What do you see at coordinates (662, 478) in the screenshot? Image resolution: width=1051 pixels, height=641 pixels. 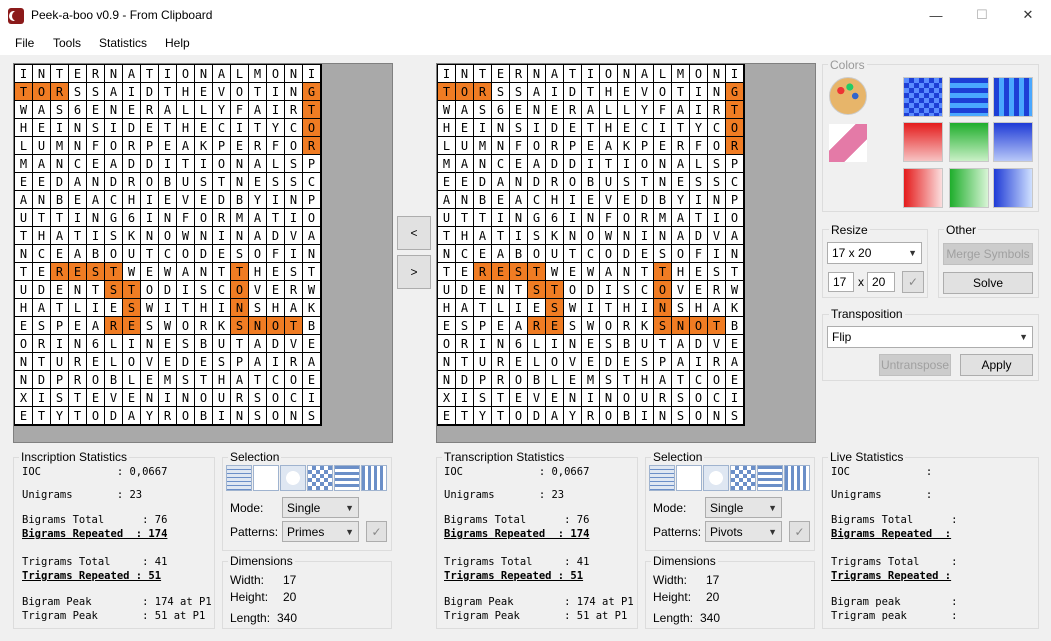 I see `select-all-icon` at bounding box center [662, 478].